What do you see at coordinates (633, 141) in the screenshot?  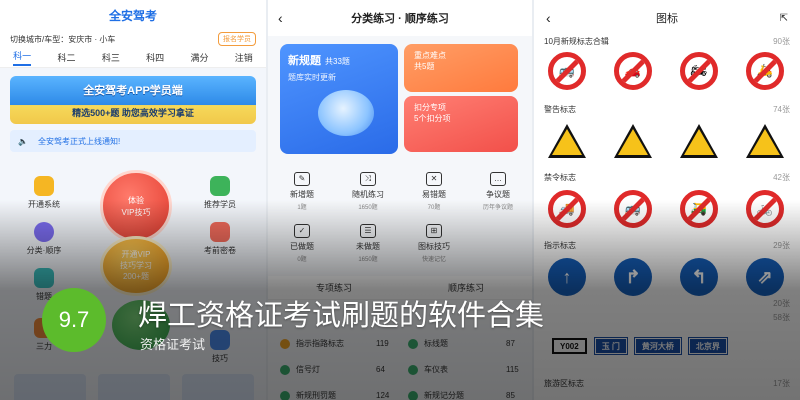 I see `side-road-warning-icon` at bounding box center [633, 141].